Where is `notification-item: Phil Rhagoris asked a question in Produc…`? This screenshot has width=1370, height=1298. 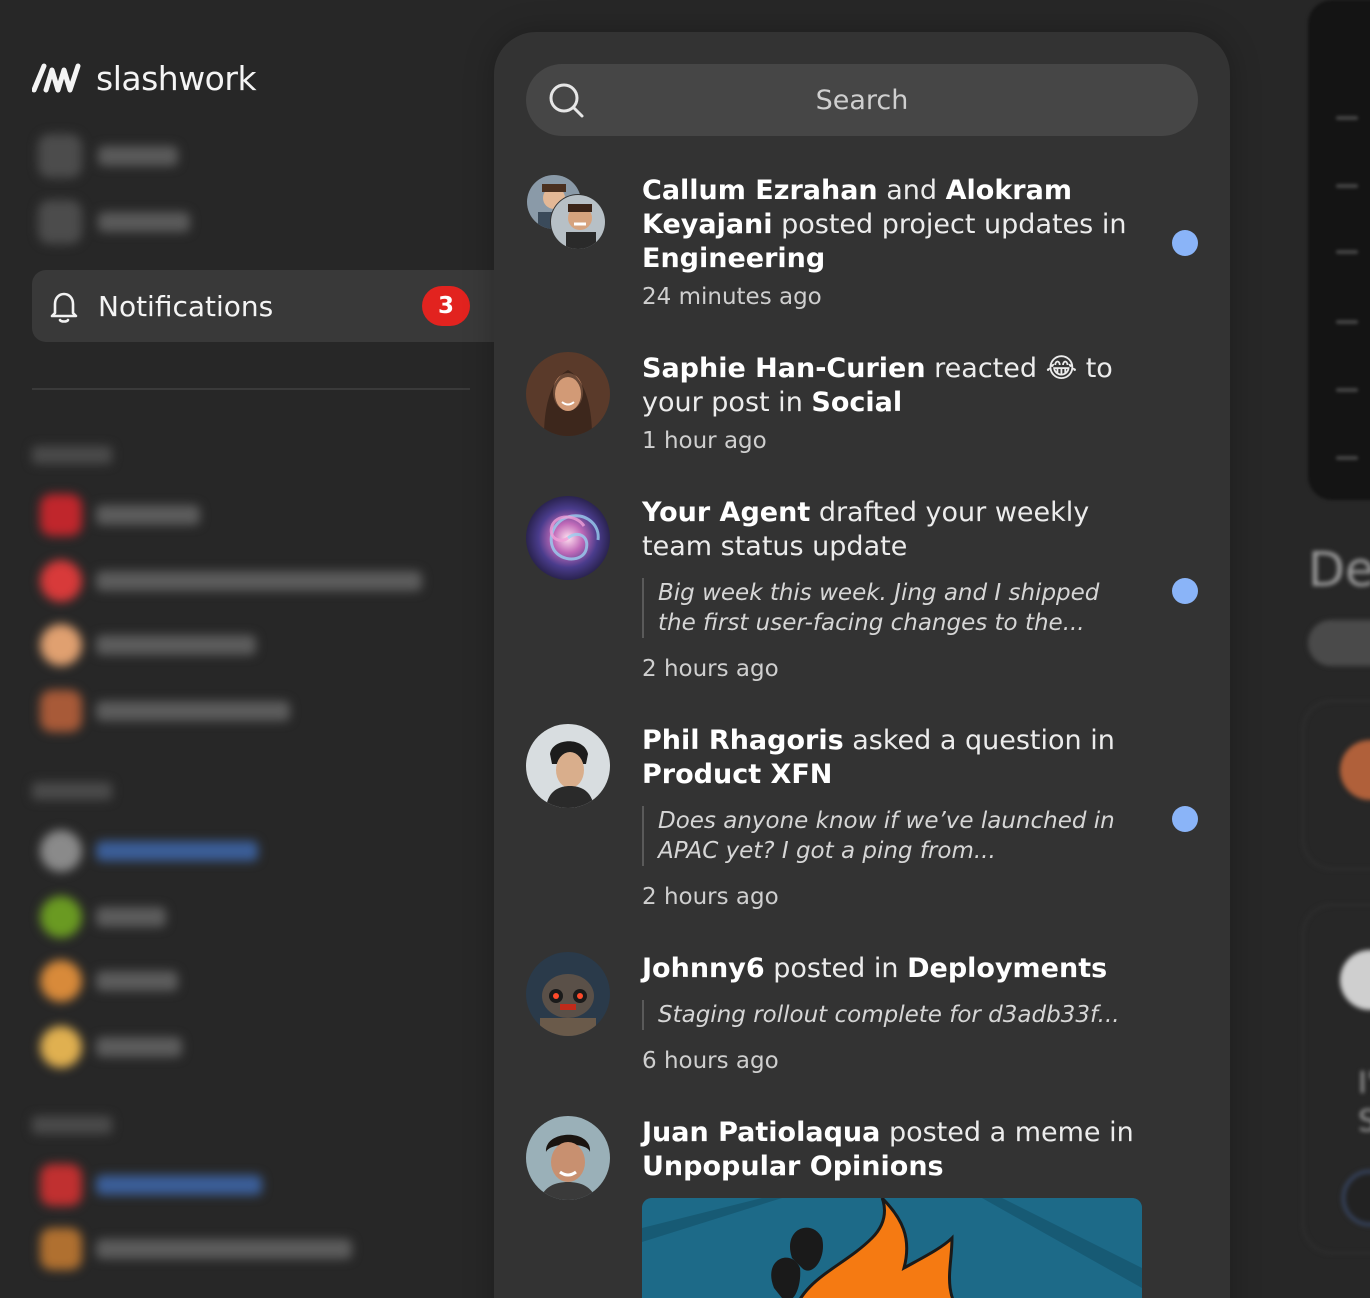
notification-item: Phil Rhagoris asked a question in Produc… is located at coordinates (862, 824).